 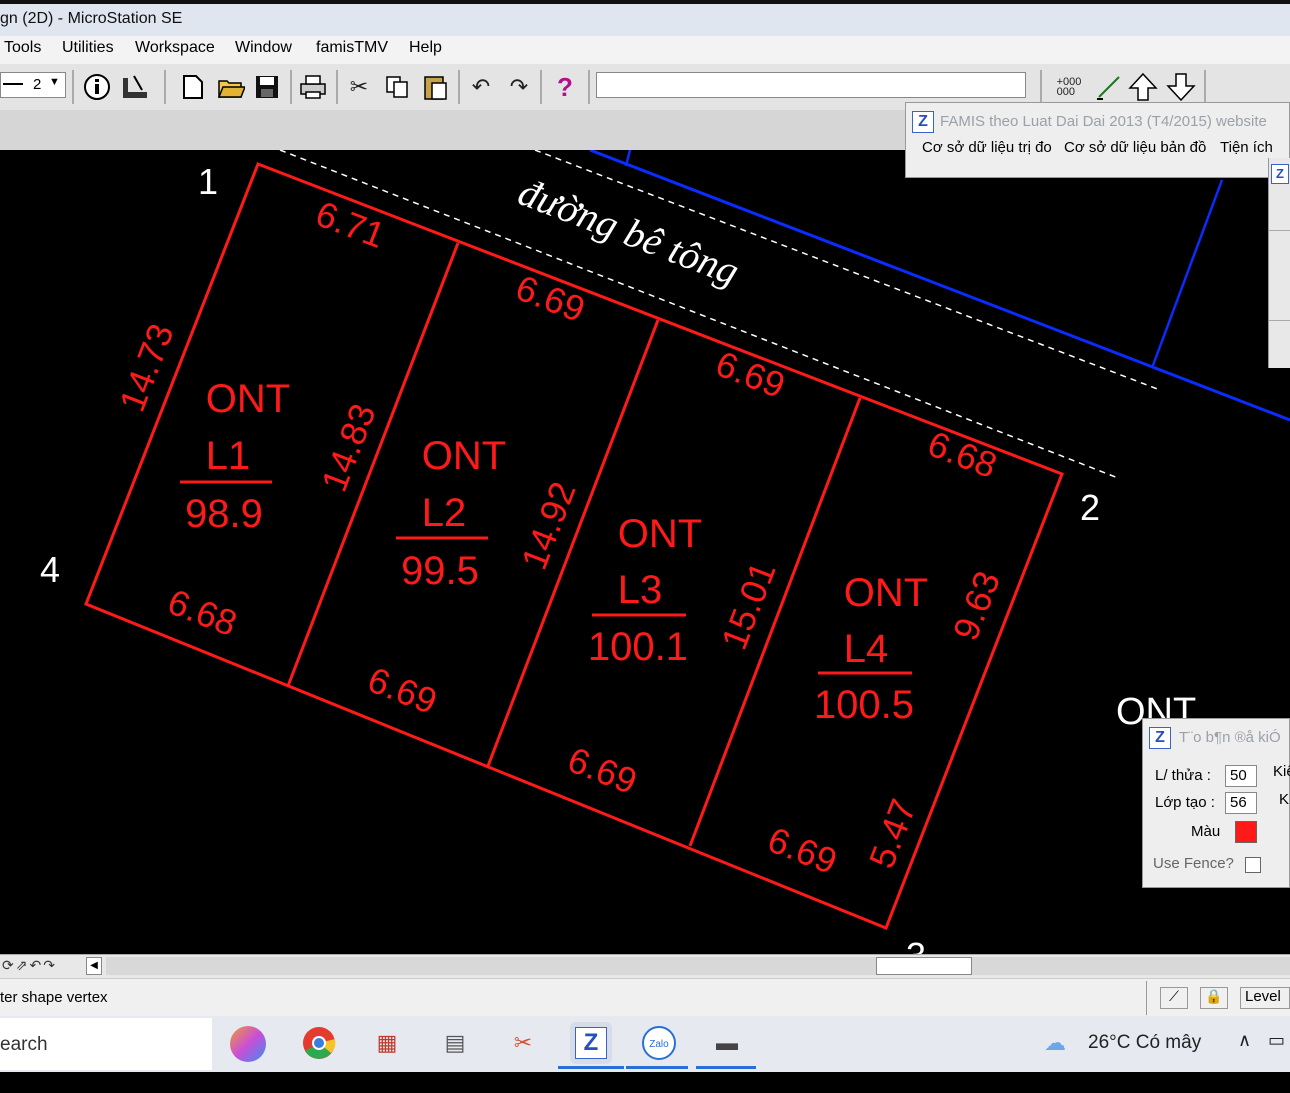 What do you see at coordinates (425, 48) in the screenshot?
I see `menu-help: Help` at bounding box center [425, 48].